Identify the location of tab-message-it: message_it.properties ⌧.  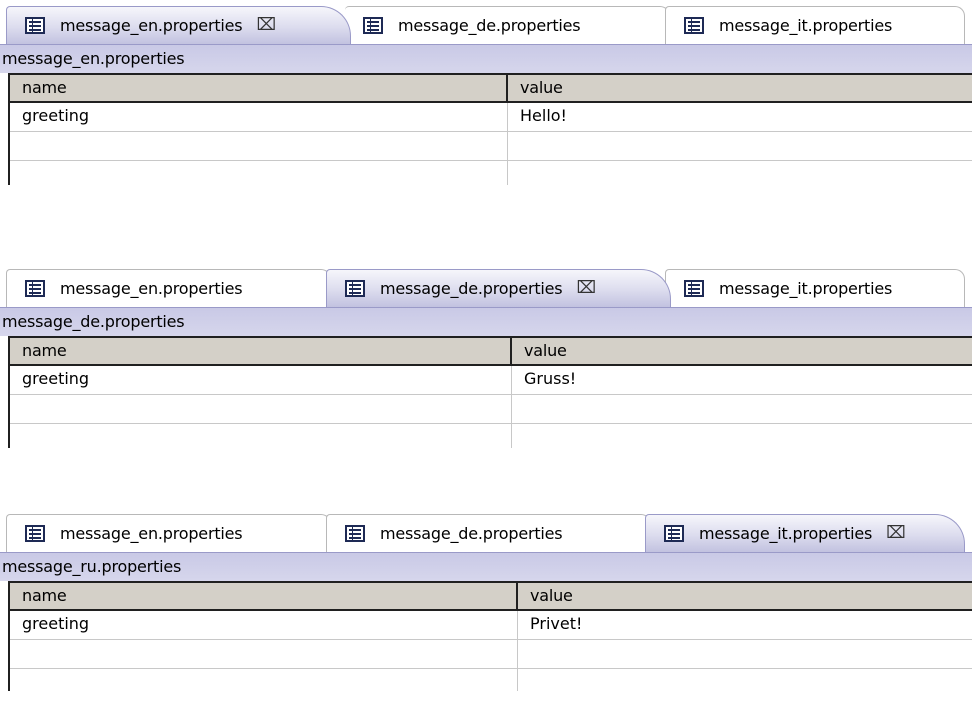
(805, 533).